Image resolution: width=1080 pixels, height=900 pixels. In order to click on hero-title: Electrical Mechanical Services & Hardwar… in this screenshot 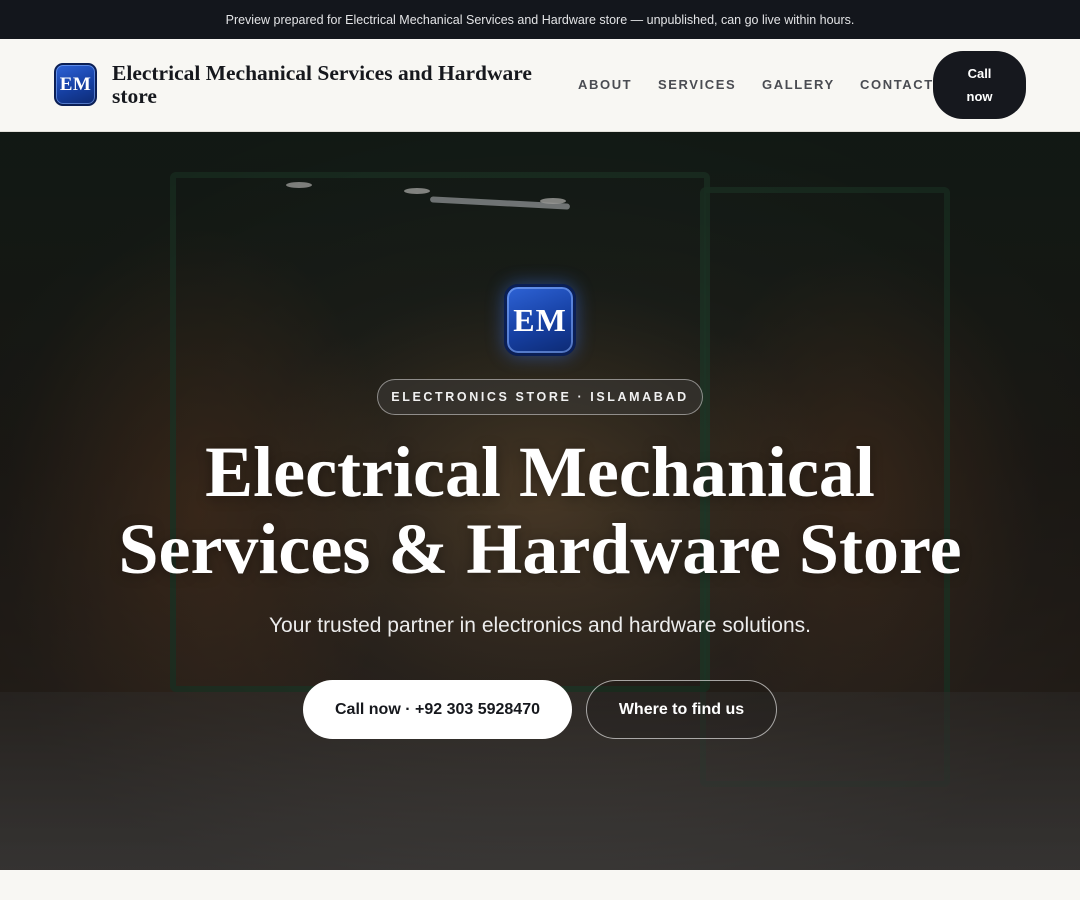, I will do `click(540, 511)`.